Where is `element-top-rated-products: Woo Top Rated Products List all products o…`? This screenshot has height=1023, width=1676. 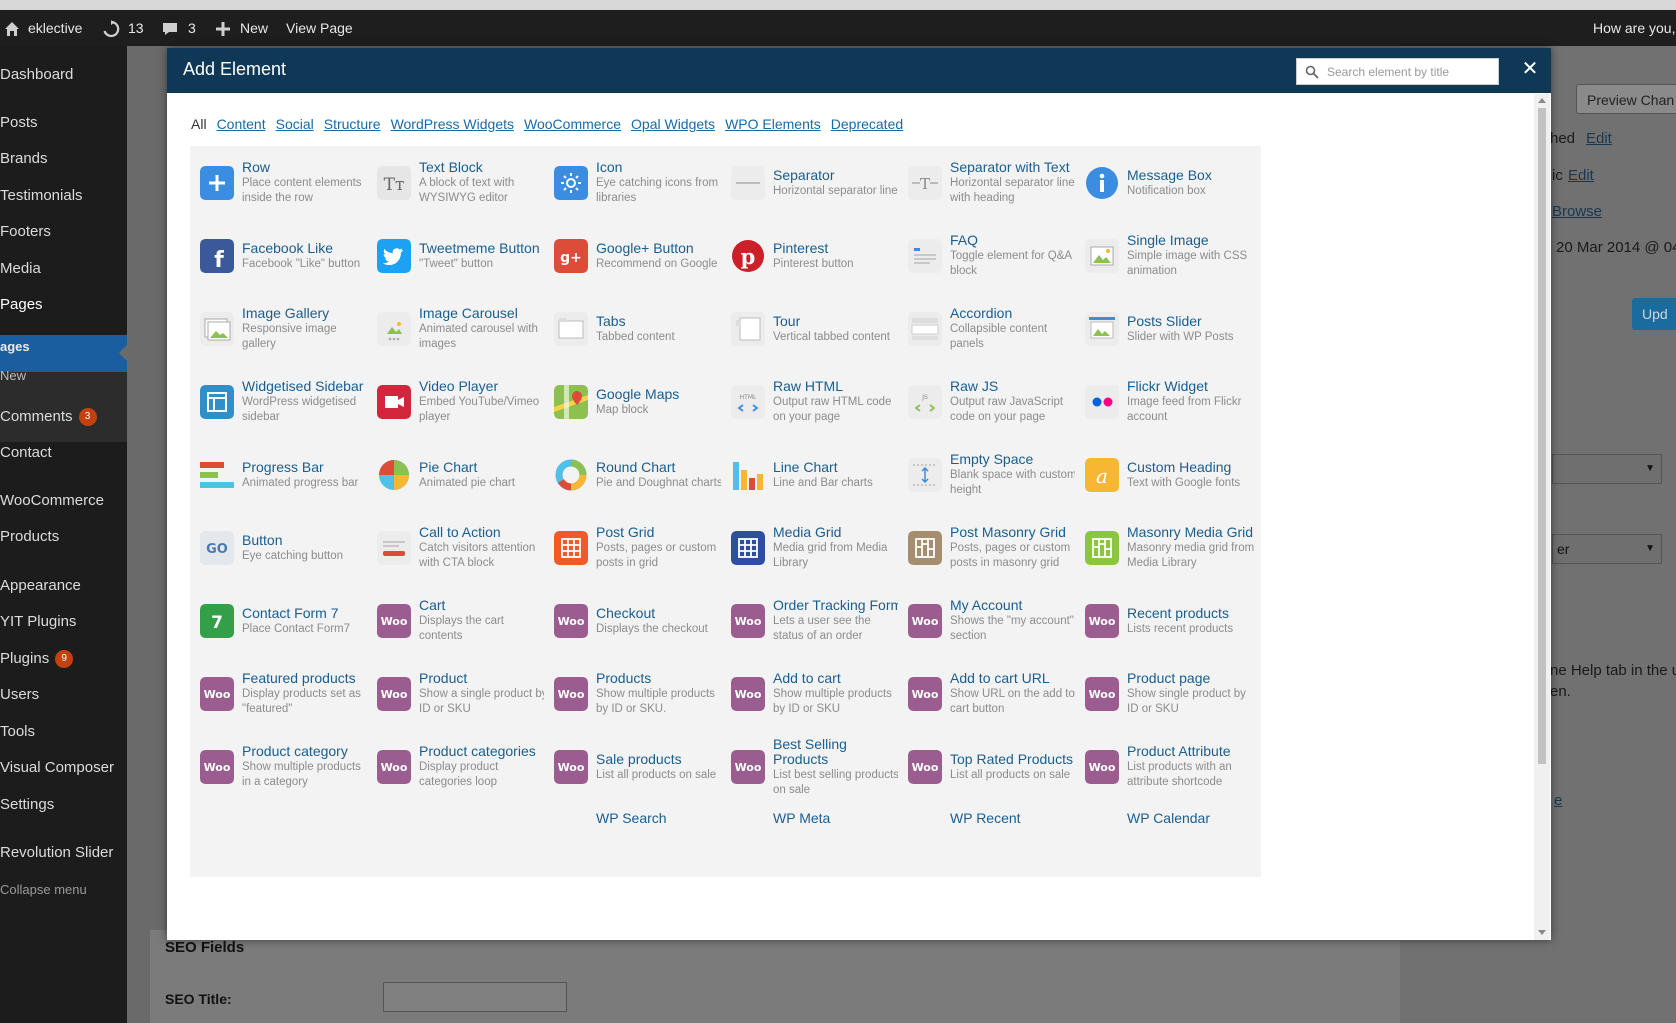 element-top-rated-products: Woo Top Rated Products List all products o… is located at coordinates (991, 767).